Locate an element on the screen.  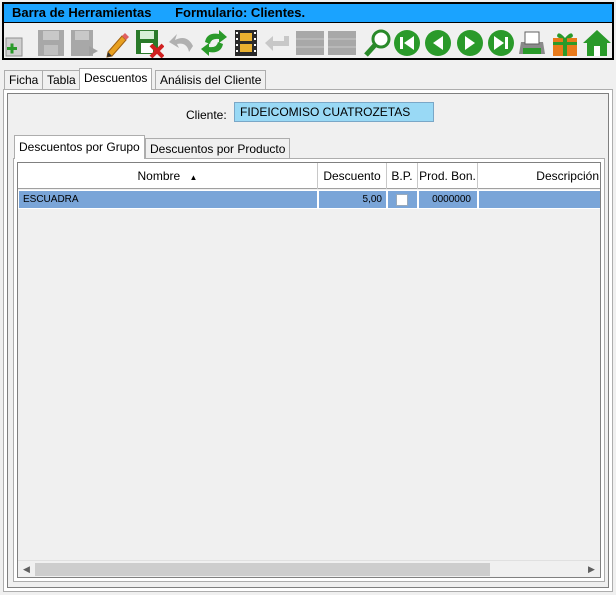
cell-nombre: ESCUADRA is located at coordinates (168, 199).